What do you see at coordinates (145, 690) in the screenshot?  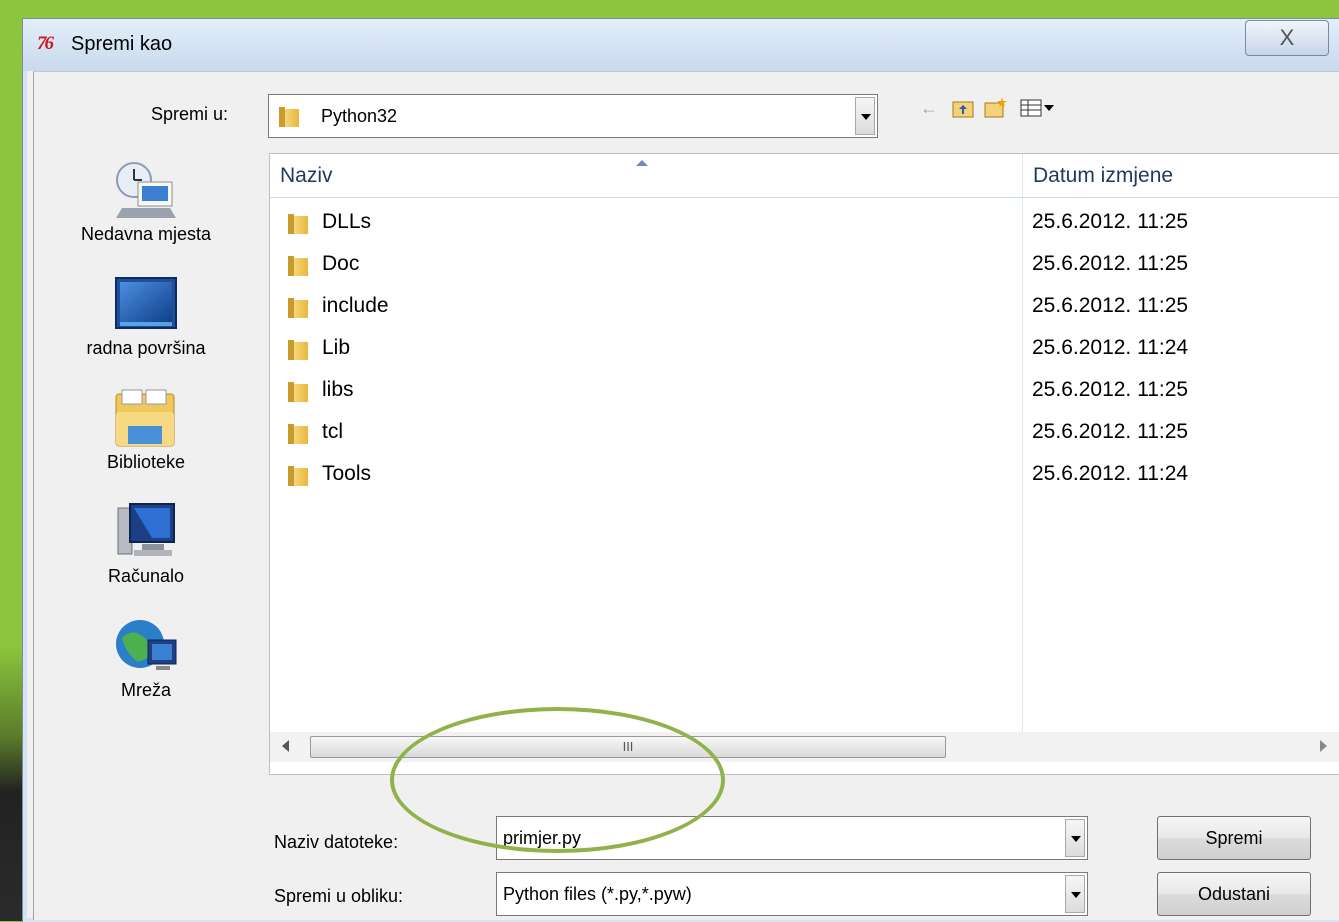 I see `place-network-label: Mreža` at bounding box center [145, 690].